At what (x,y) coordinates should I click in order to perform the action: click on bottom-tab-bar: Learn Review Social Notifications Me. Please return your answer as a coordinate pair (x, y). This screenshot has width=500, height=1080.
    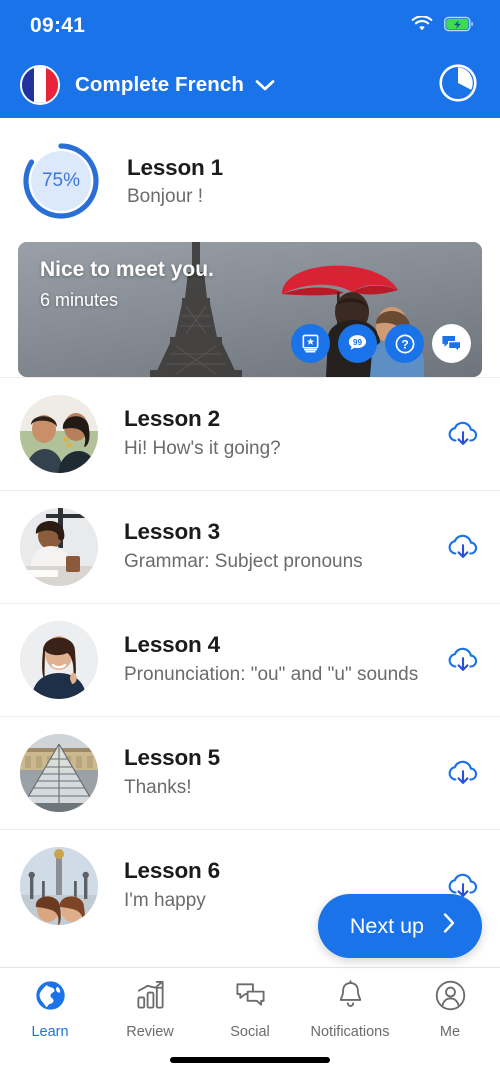
    Looking at the image, I should click on (250, 1023).